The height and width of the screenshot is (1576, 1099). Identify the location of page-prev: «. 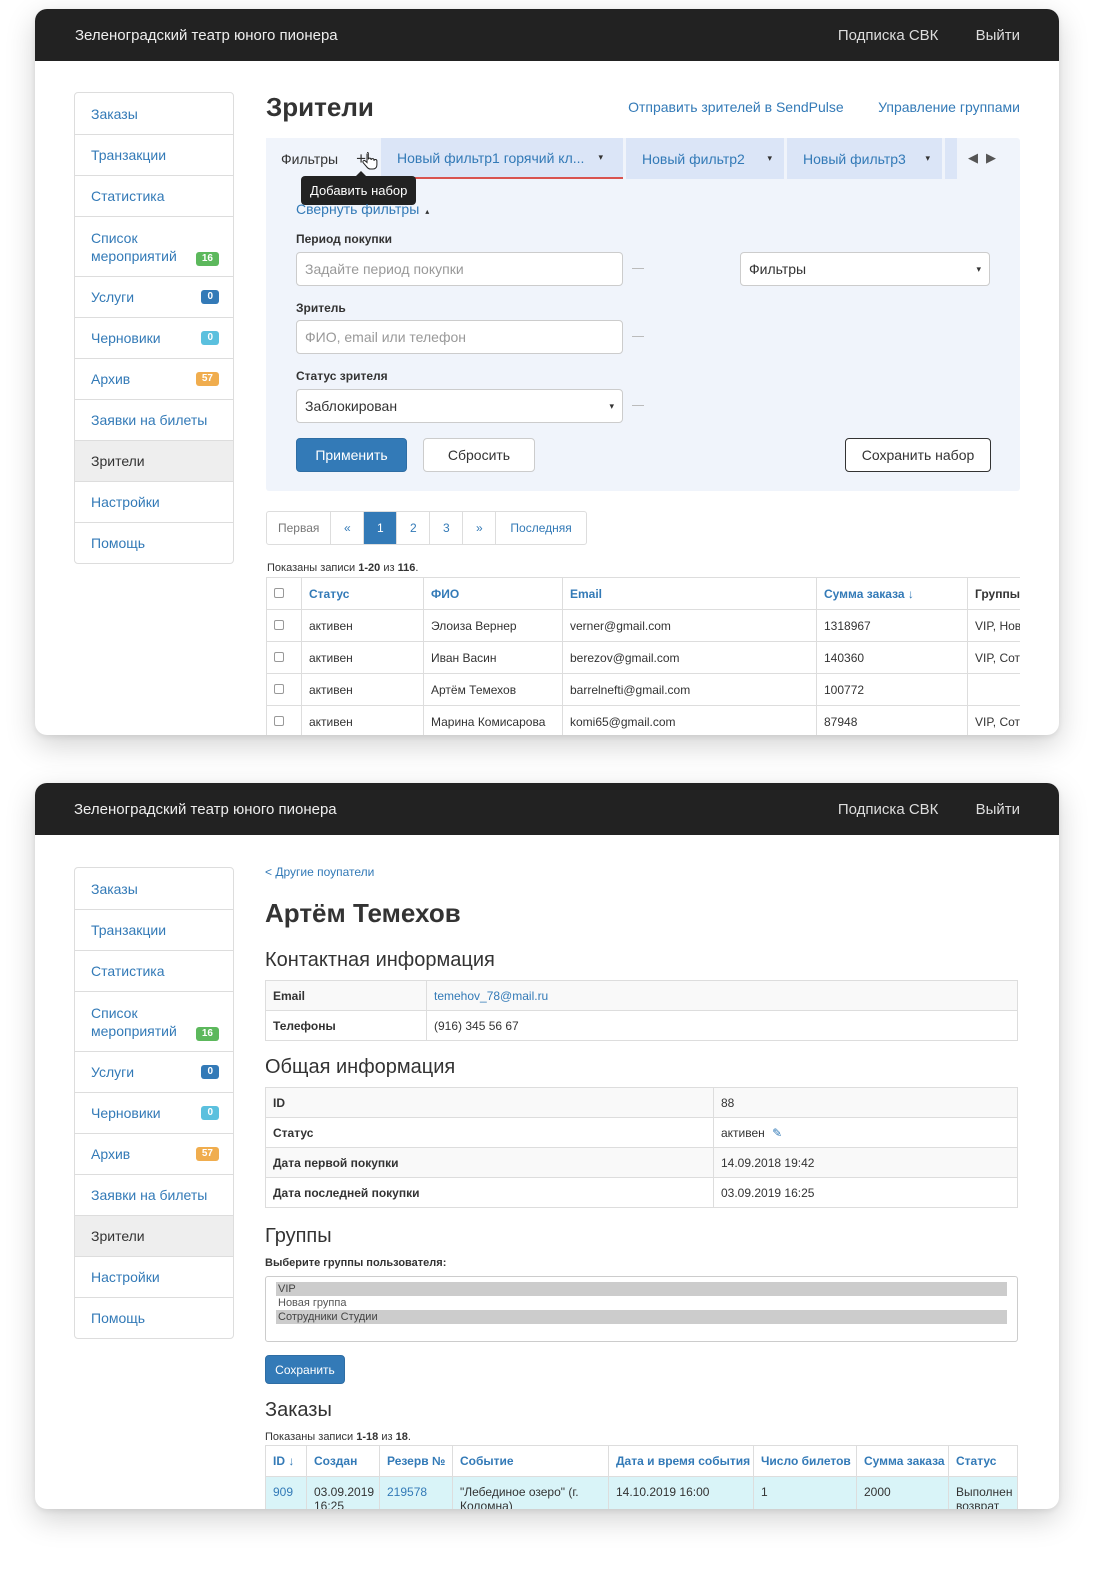
(346, 528).